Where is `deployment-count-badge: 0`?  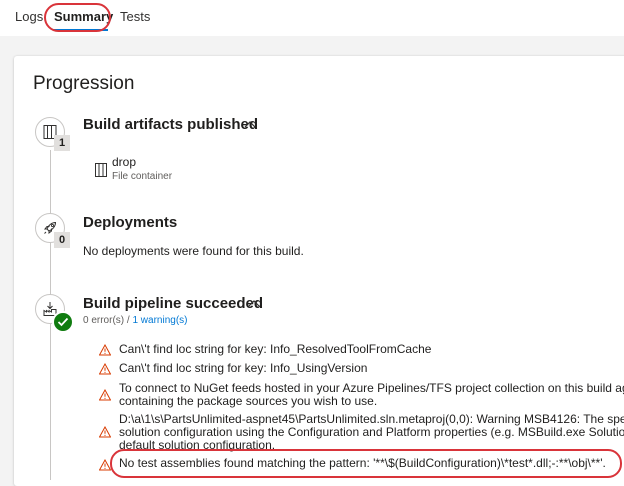 deployment-count-badge: 0 is located at coordinates (62, 240).